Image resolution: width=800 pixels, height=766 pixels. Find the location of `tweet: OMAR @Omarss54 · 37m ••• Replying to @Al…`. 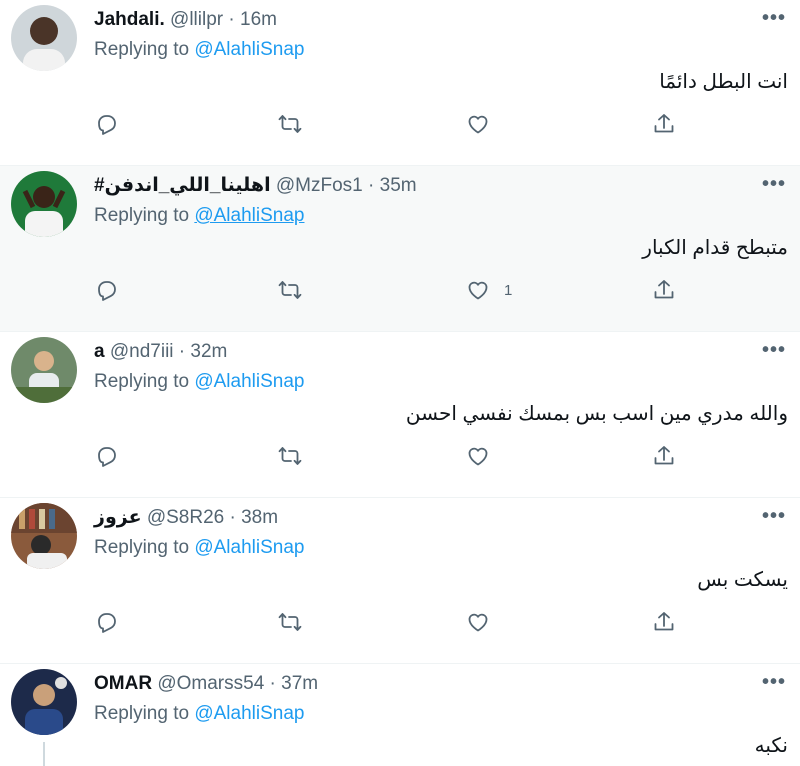

tweet: OMAR @Omarss54 · 37m ••• Replying to @Al… is located at coordinates (400, 715).